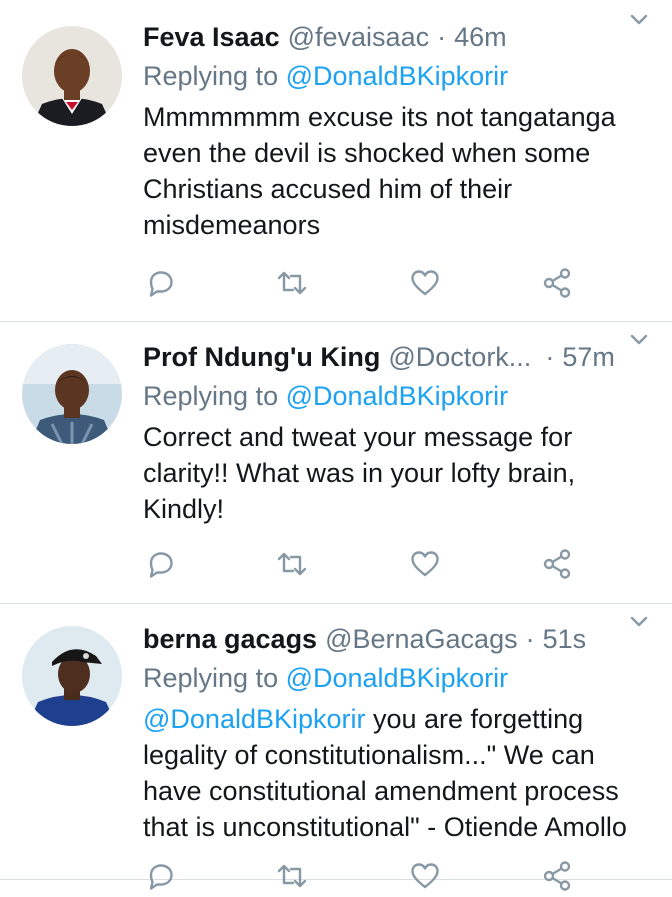 Image resolution: width=672 pixels, height=897 pixels. What do you see at coordinates (474, 719) in the screenshot?
I see `tweet-text-fragment: you are forgetting` at bounding box center [474, 719].